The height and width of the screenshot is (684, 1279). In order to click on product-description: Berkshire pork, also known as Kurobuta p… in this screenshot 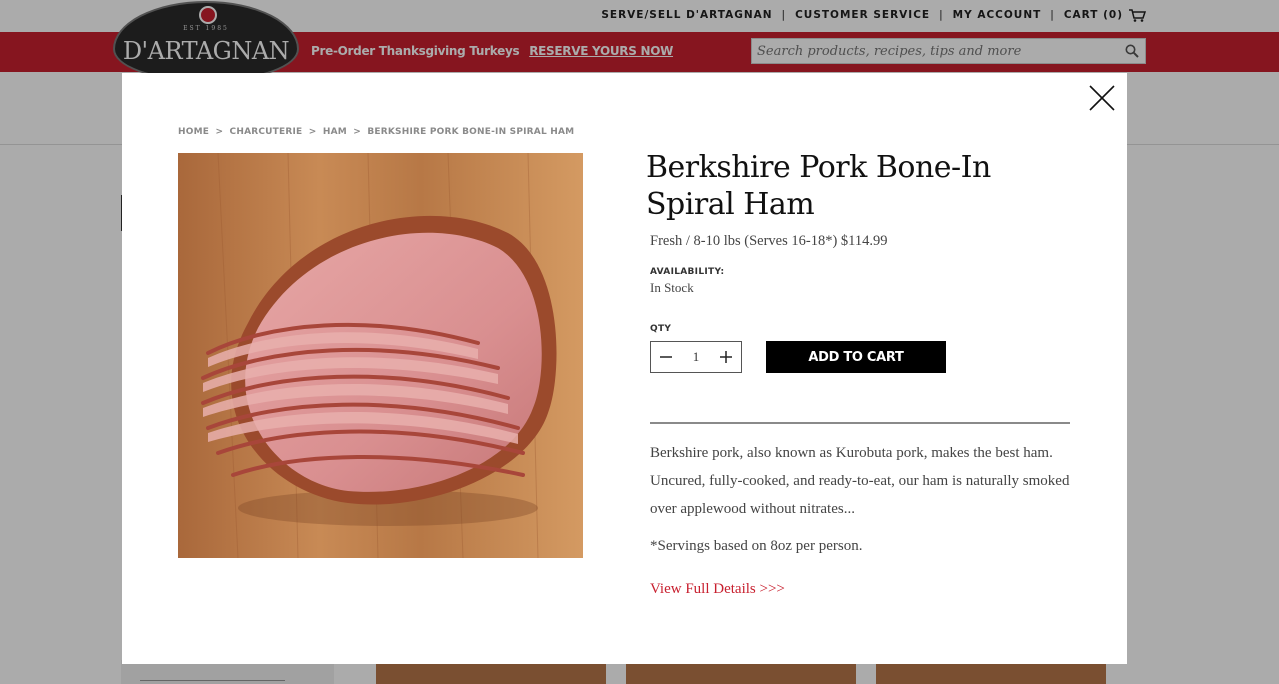, I will do `click(860, 481)`.